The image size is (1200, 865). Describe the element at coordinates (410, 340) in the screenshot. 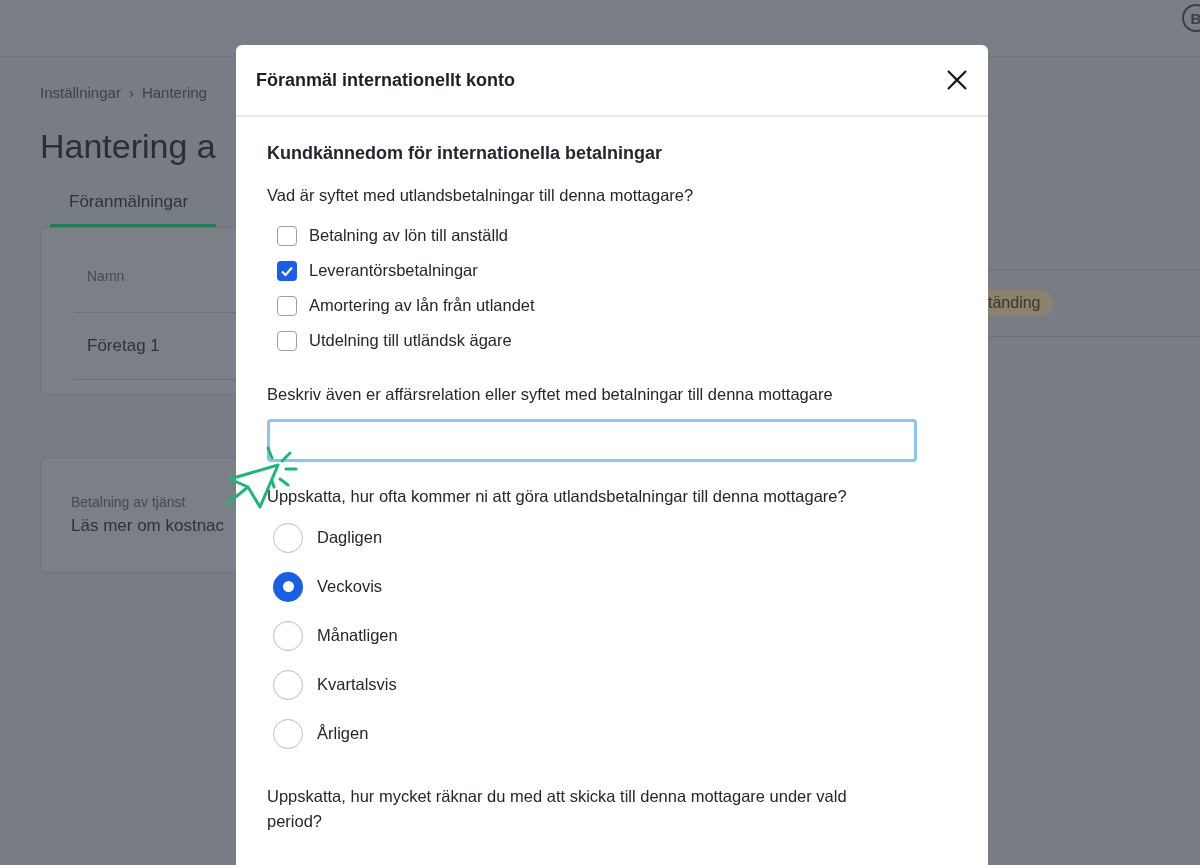

I see `checkbox-label: Utdelning till utländsk ägare` at that location.